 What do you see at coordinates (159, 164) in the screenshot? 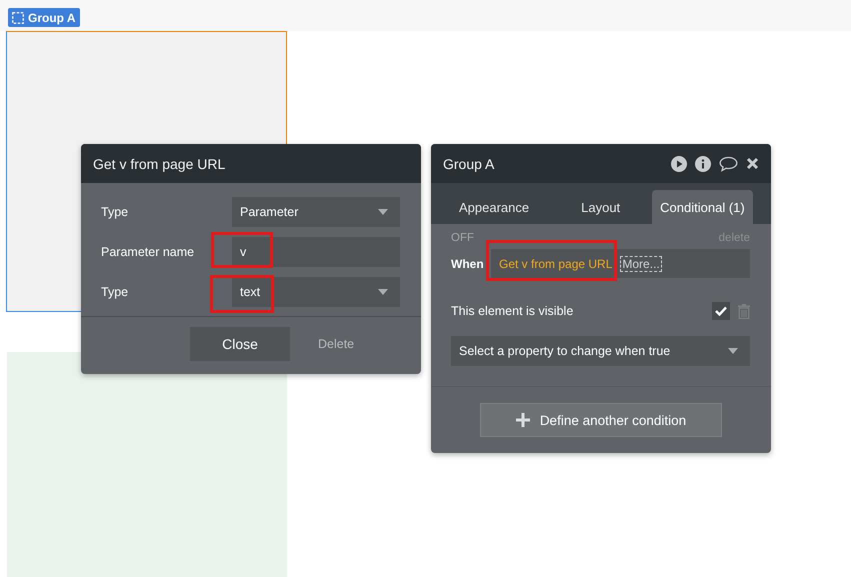
I see `dialog-title: Get v from page URL` at bounding box center [159, 164].